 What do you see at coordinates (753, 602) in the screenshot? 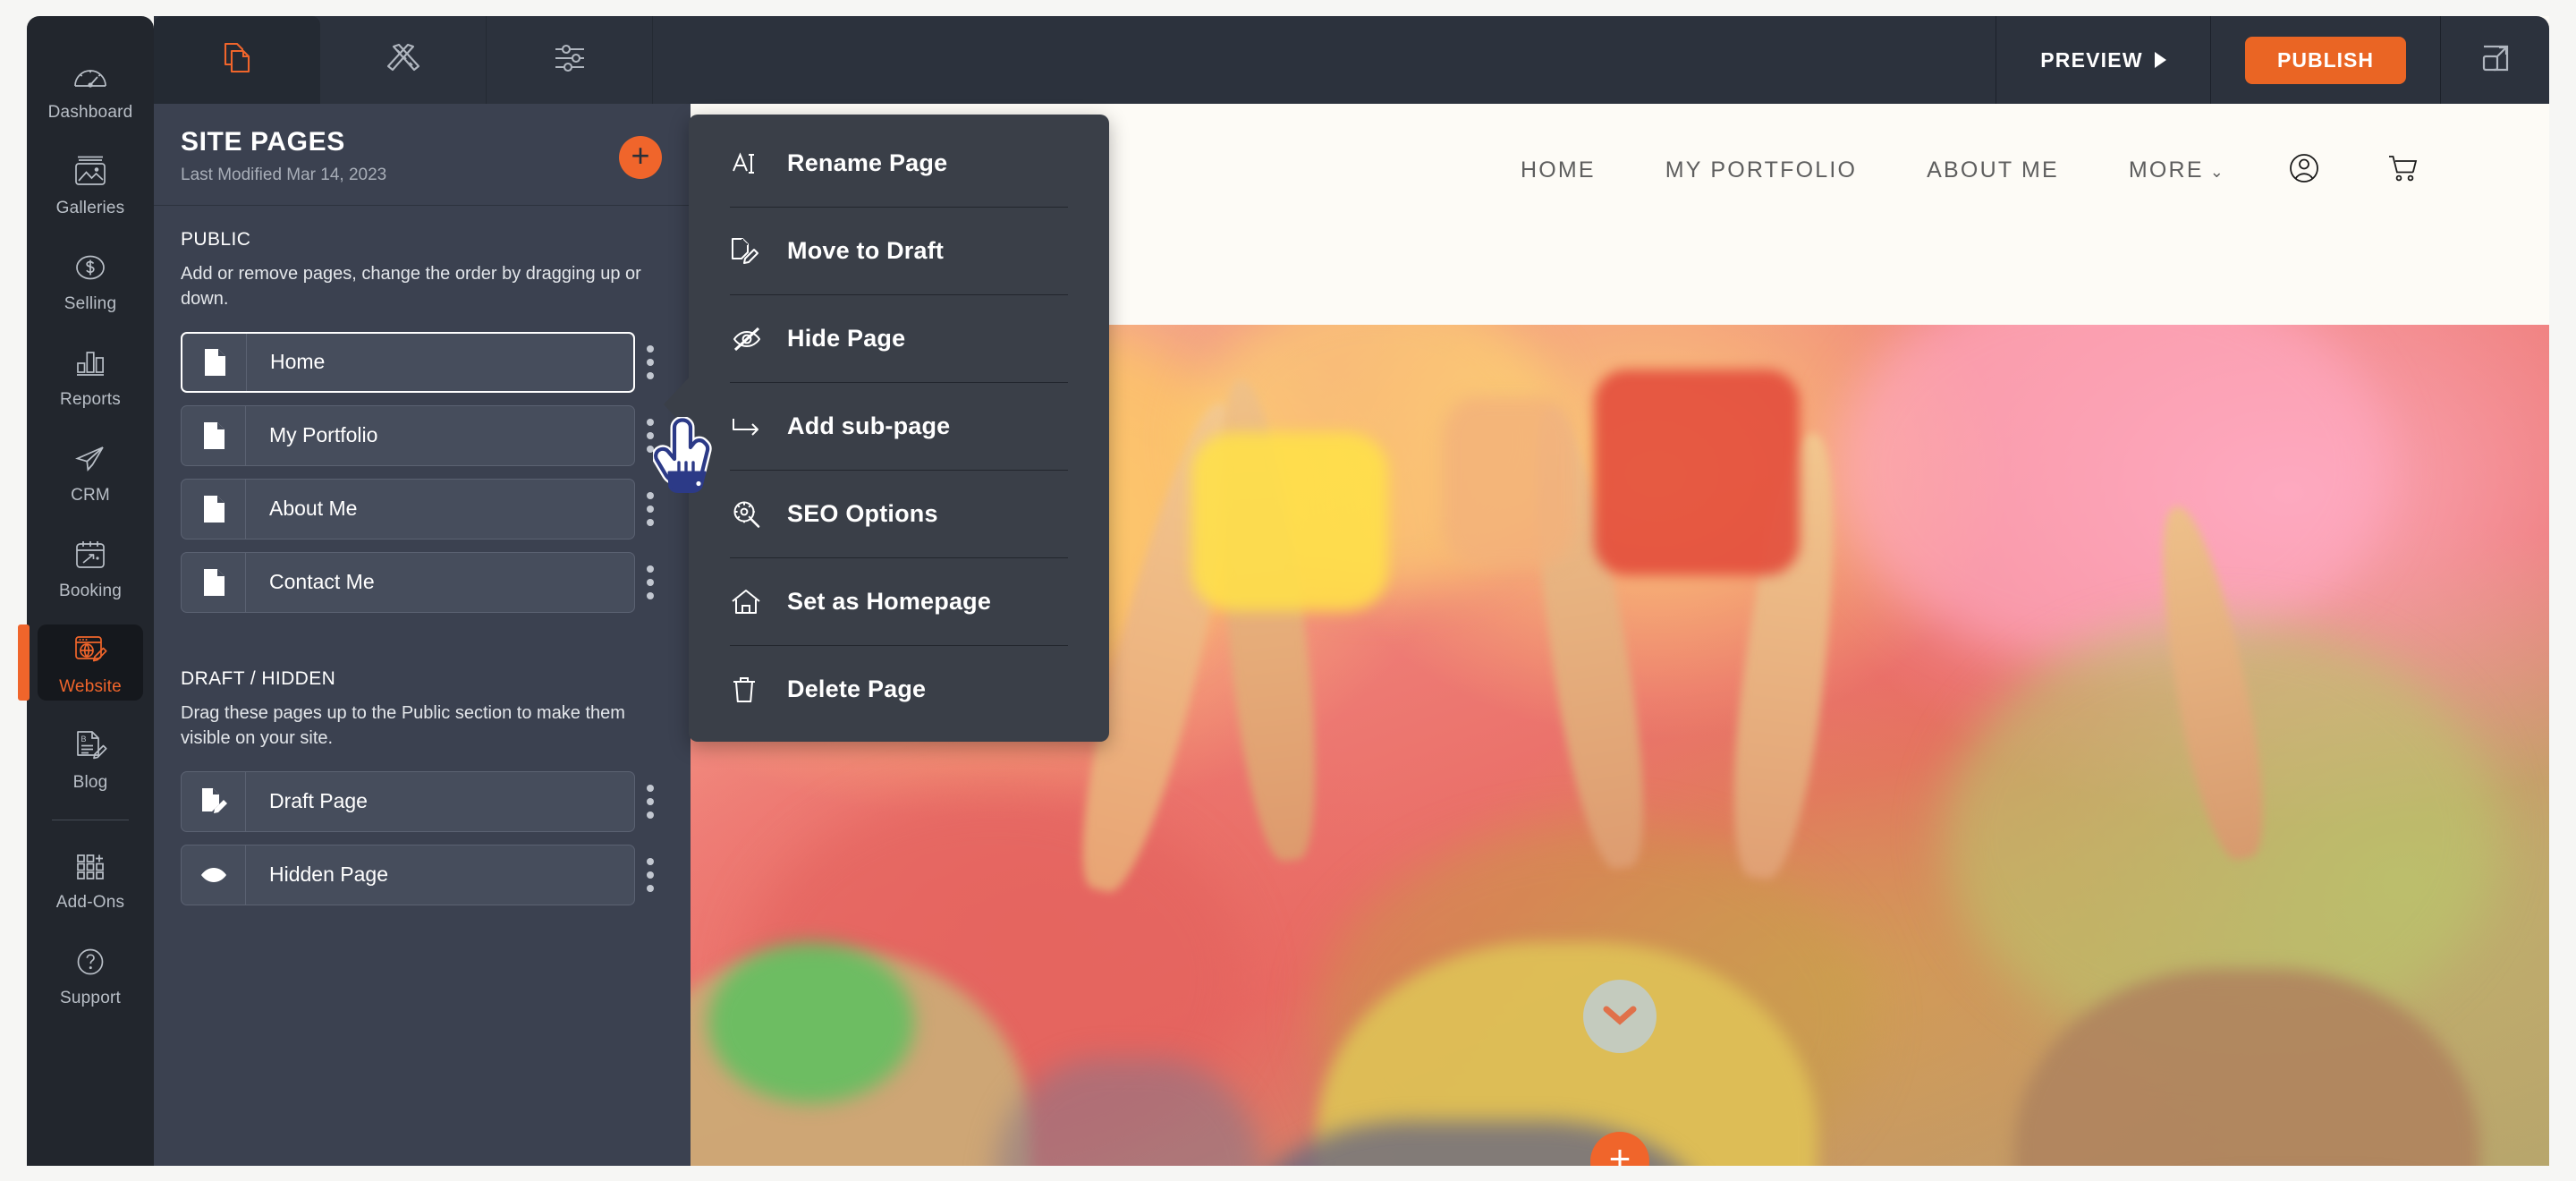
I see `home-icon` at bounding box center [753, 602].